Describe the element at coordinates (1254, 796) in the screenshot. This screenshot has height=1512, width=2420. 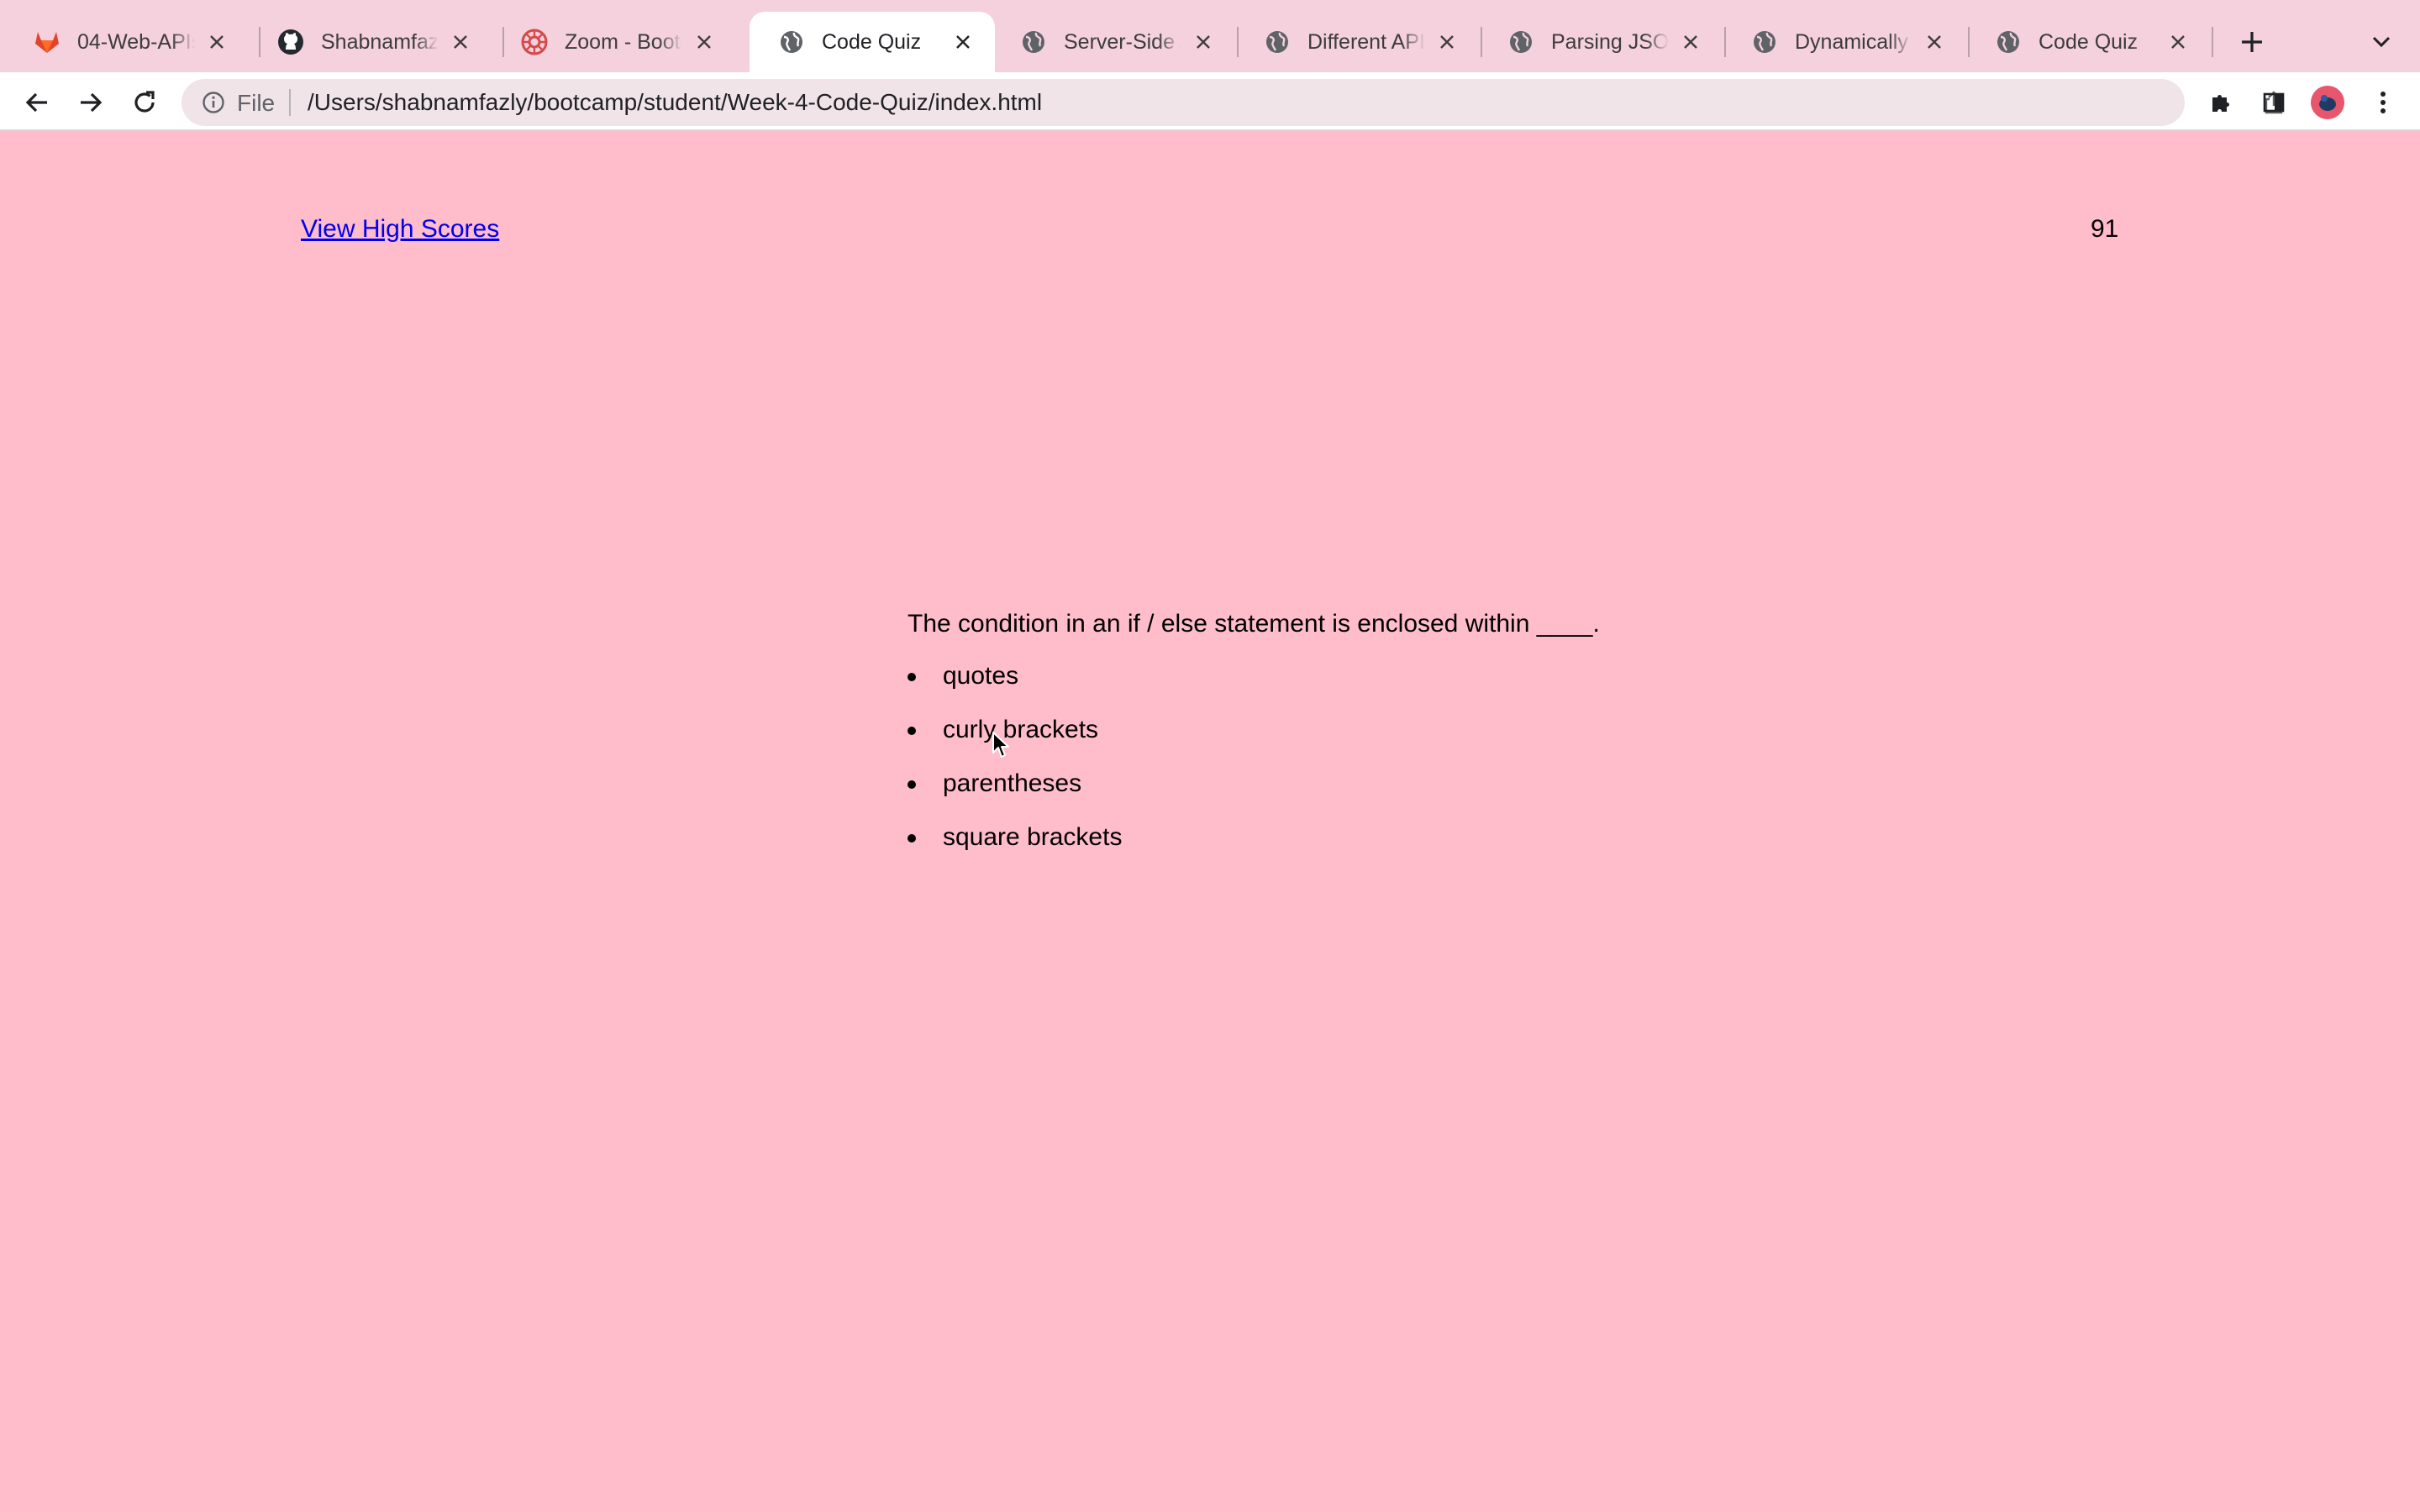
I see `answer-option: parentheses` at that location.